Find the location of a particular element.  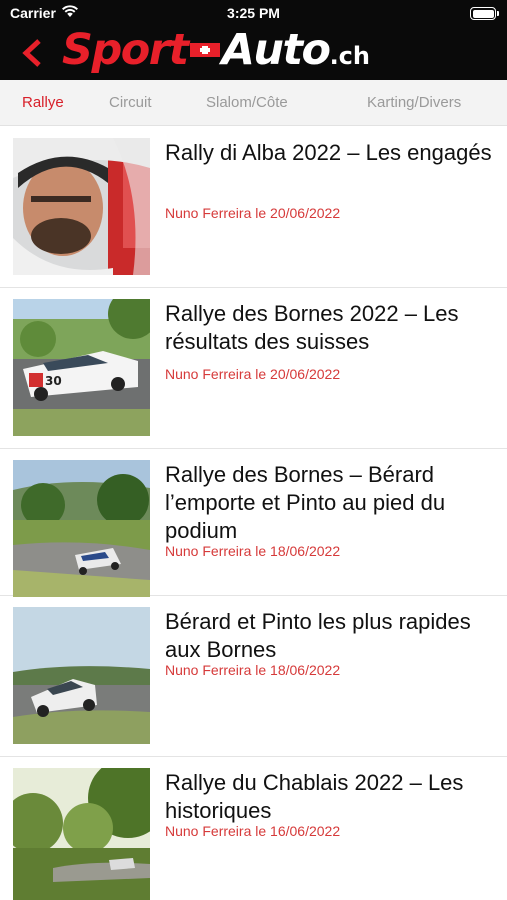

swiss-flag-icon is located at coordinates (204, 49).